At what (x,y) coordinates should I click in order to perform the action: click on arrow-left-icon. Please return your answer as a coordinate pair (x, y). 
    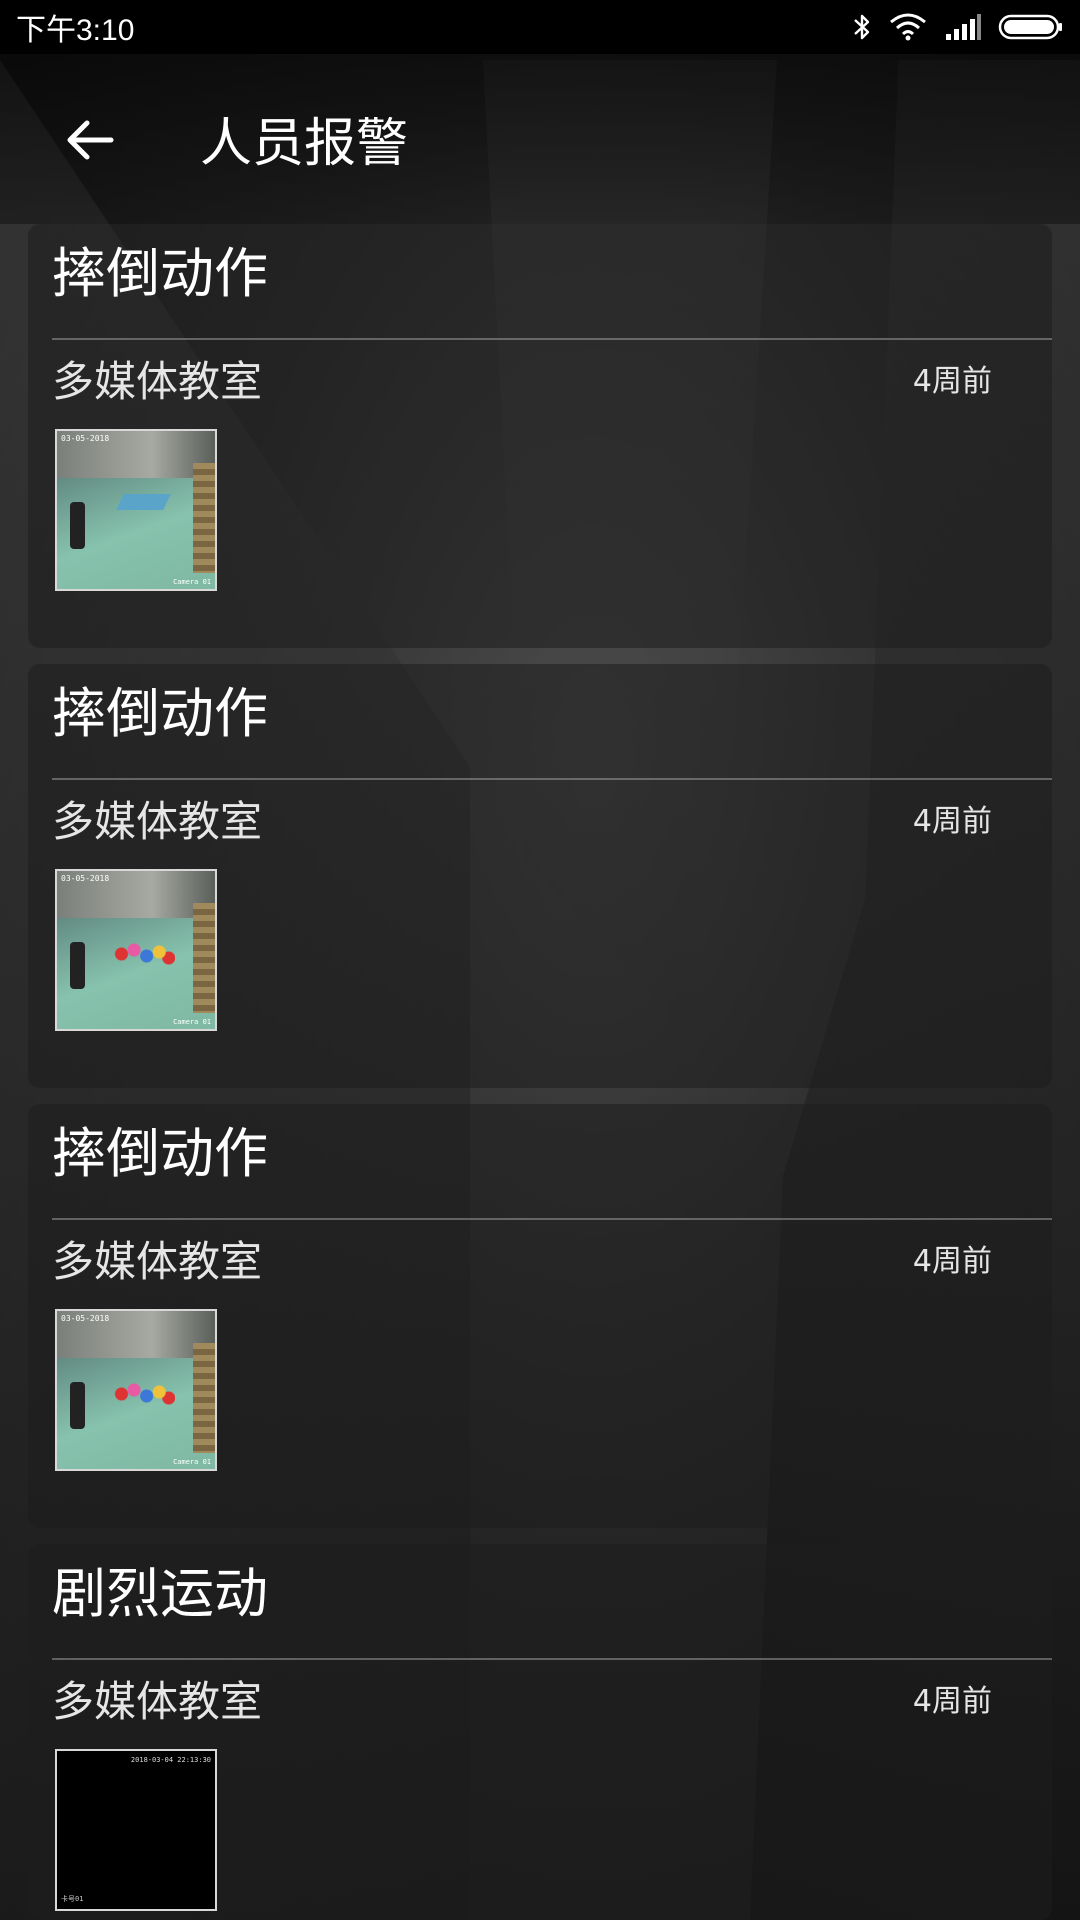
    Looking at the image, I should click on (90, 142).